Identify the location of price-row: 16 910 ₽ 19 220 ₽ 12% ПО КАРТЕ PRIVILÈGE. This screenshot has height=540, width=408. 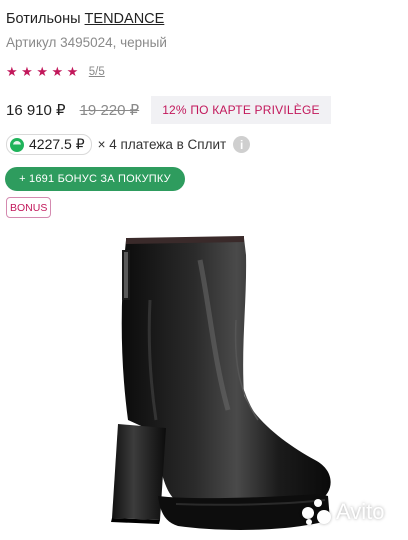
(168, 110).